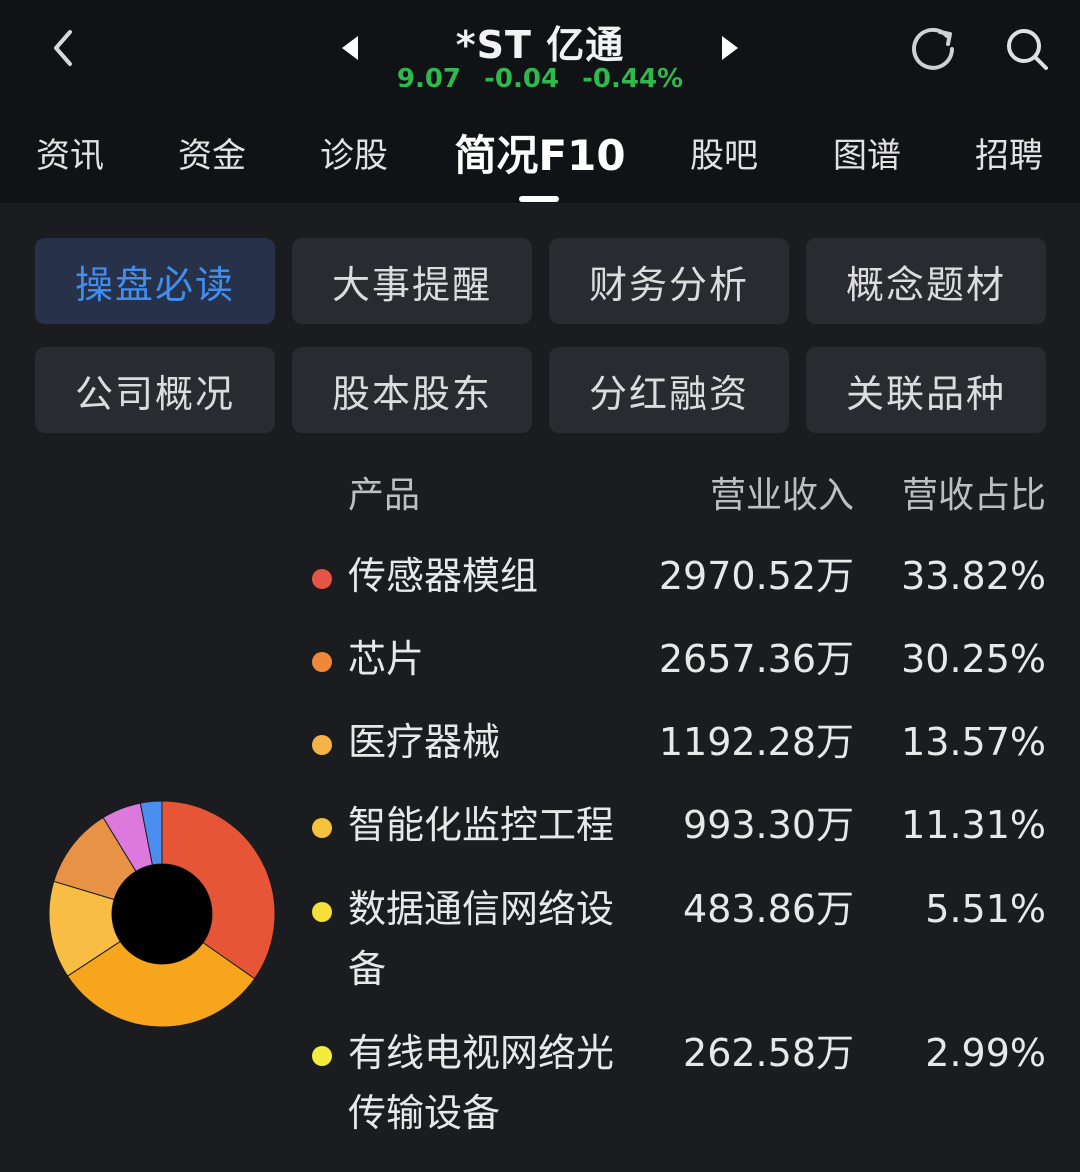 This screenshot has width=1080, height=1172. What do you see at coordinates (756, 576) in the screenshot?
I see `product-revenue: 2970.52万` at bounding box center [756, 576].